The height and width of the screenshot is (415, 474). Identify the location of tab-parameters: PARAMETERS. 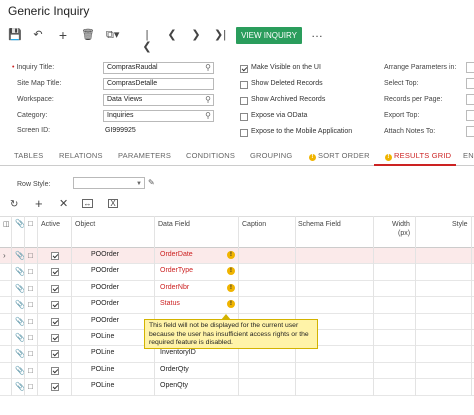
(144, 155).